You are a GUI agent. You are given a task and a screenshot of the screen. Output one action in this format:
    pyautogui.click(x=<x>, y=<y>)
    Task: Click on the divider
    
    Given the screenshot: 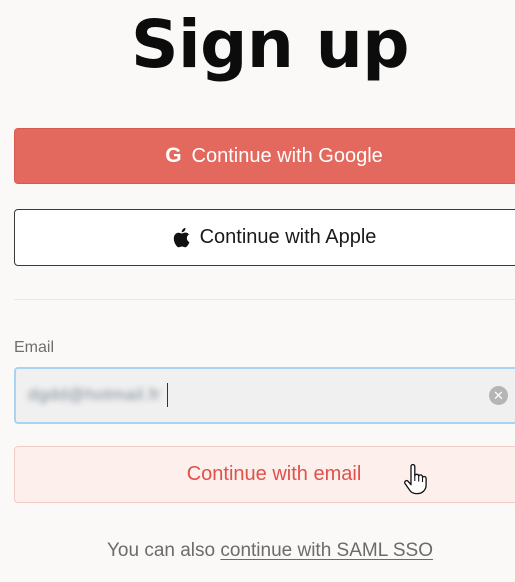 What is the action you would take?
    pyautogui.click(x=264, y=299)
    